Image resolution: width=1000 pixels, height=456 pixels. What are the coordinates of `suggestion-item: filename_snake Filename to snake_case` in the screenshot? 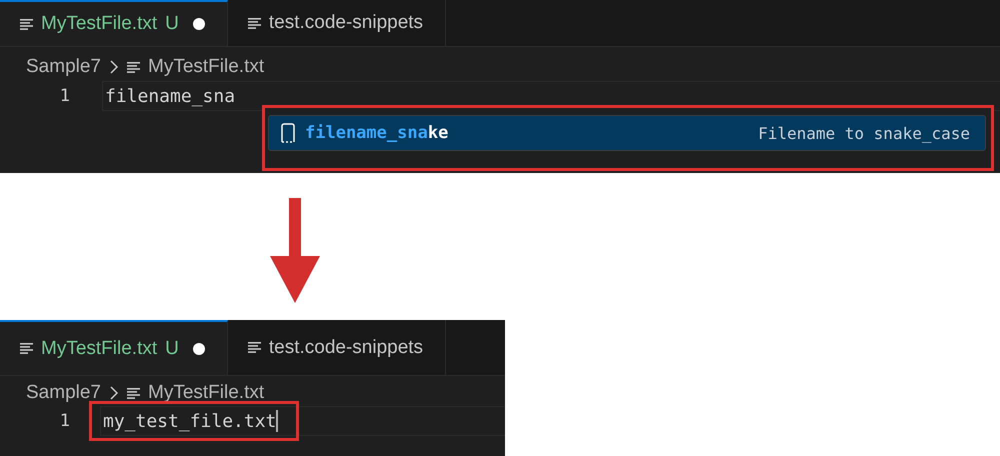 It's located at (627, 133).